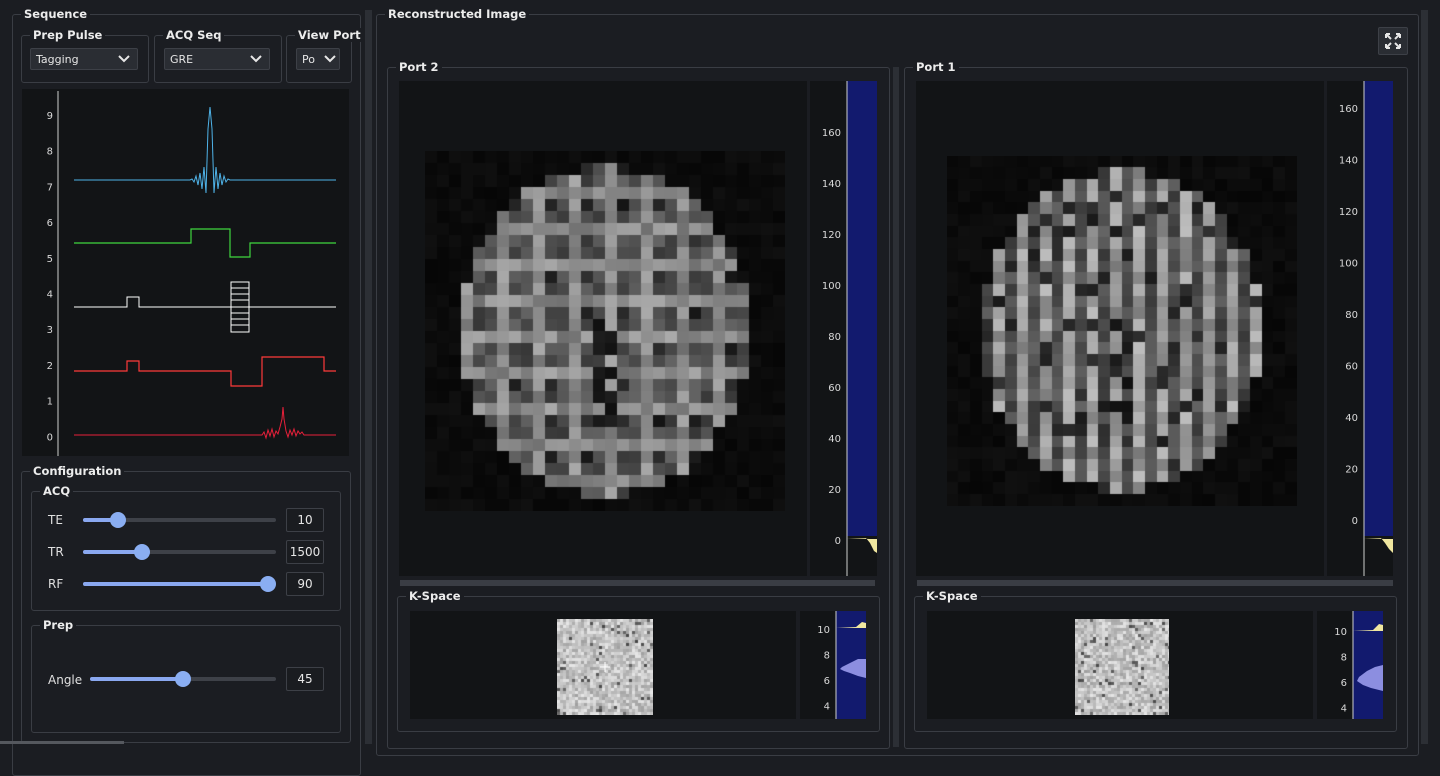 The height and width of the screenshot is (776, 1440). Describe the element at coordinates (936, 67) in the screenshot. I see `port1-title: Port 1` at that location.